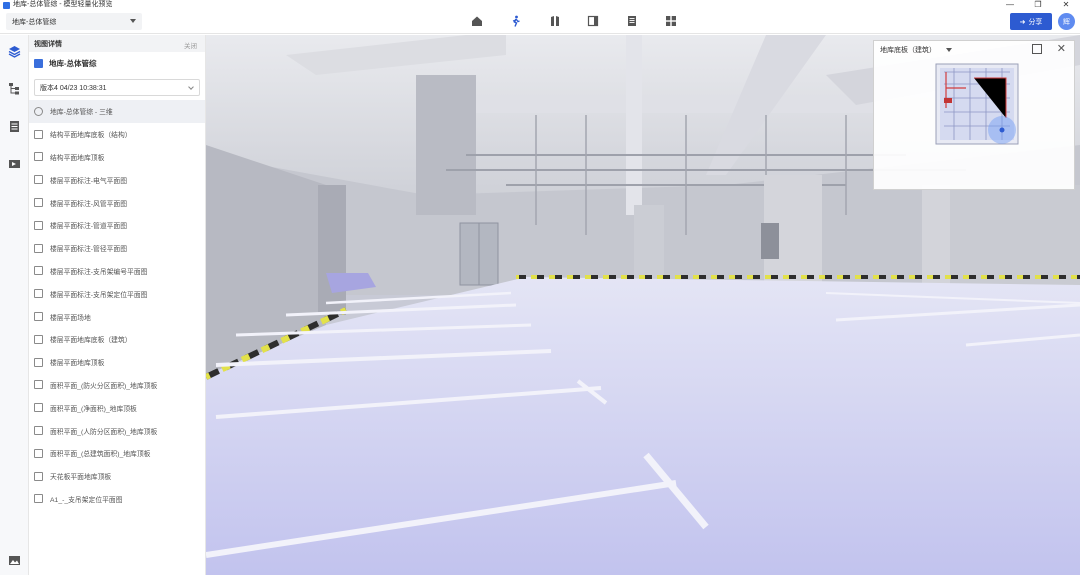 The image size is (1080, 575). I want to click on tree-button, so click(14, 88).